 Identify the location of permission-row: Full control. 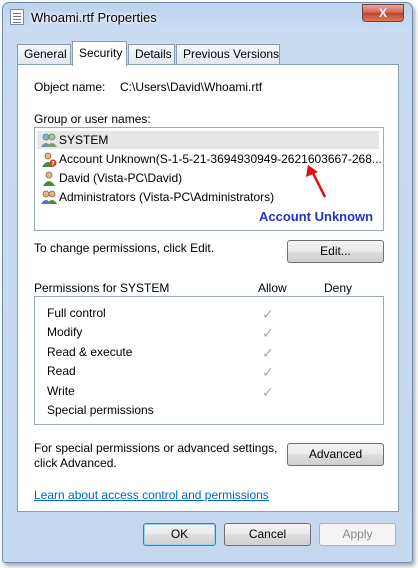
(76, 313).